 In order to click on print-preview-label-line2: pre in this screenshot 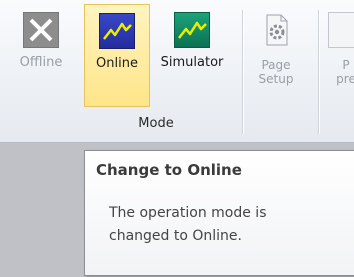, I will do `click(345, 79)`.